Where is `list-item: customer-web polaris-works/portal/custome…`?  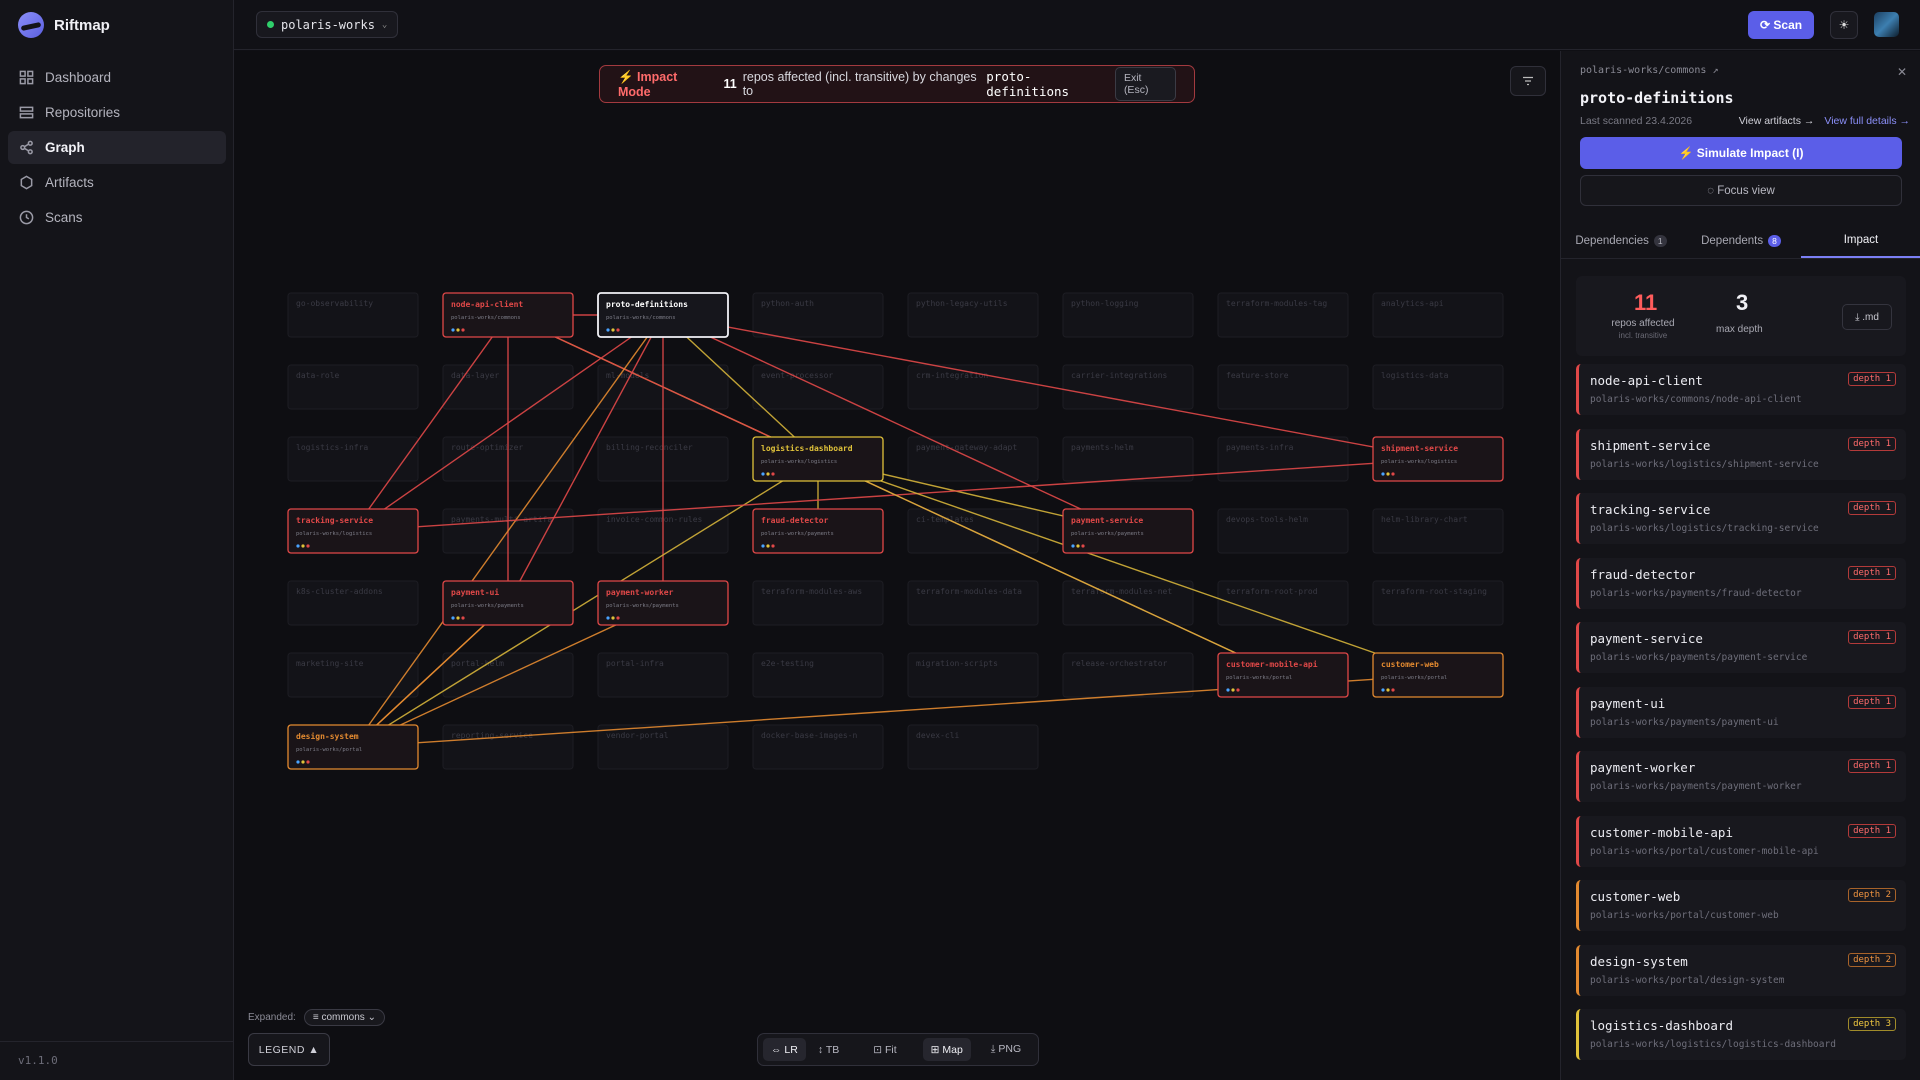 list-item: customer-web polaris-works/portal/custome… is located at coordinates (1741, 905).